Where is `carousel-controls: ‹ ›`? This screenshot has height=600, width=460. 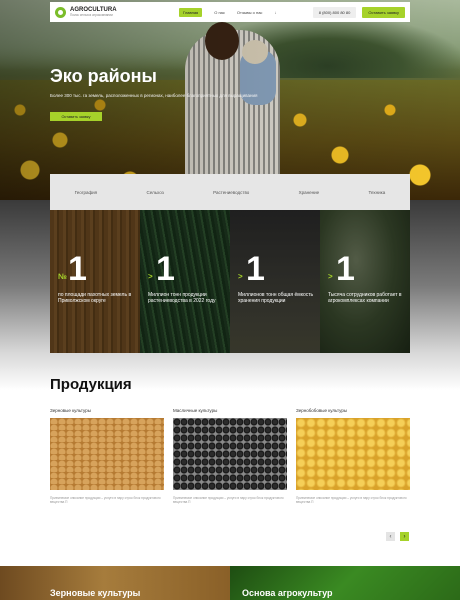 carousel-controls: ‹ › is located at coordinates (397, 536).